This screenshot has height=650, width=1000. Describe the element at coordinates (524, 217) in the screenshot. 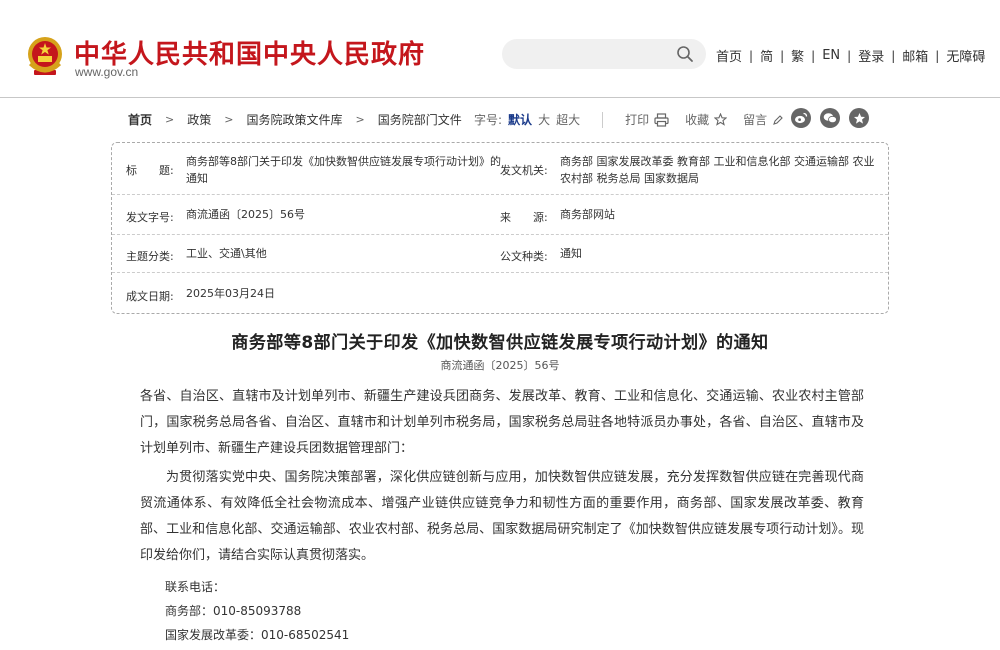

I see `info-source-label: 来 源:` at that location.